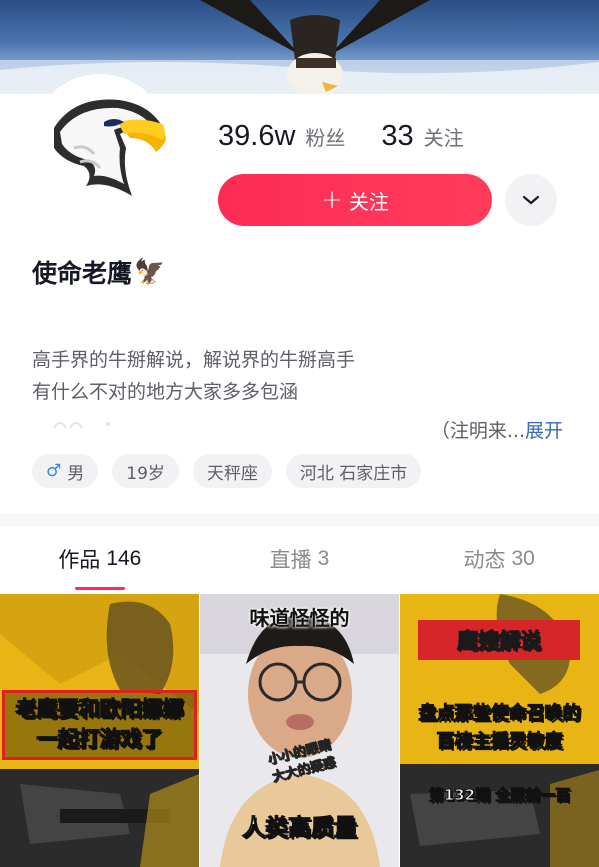  Describe the element at coordinates (323, 558) in the screenshot. I see `tab-count: 3` at that location.